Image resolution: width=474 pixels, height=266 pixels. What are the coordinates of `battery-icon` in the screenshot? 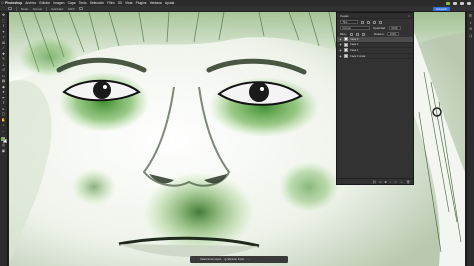 It's located at (448, 3).